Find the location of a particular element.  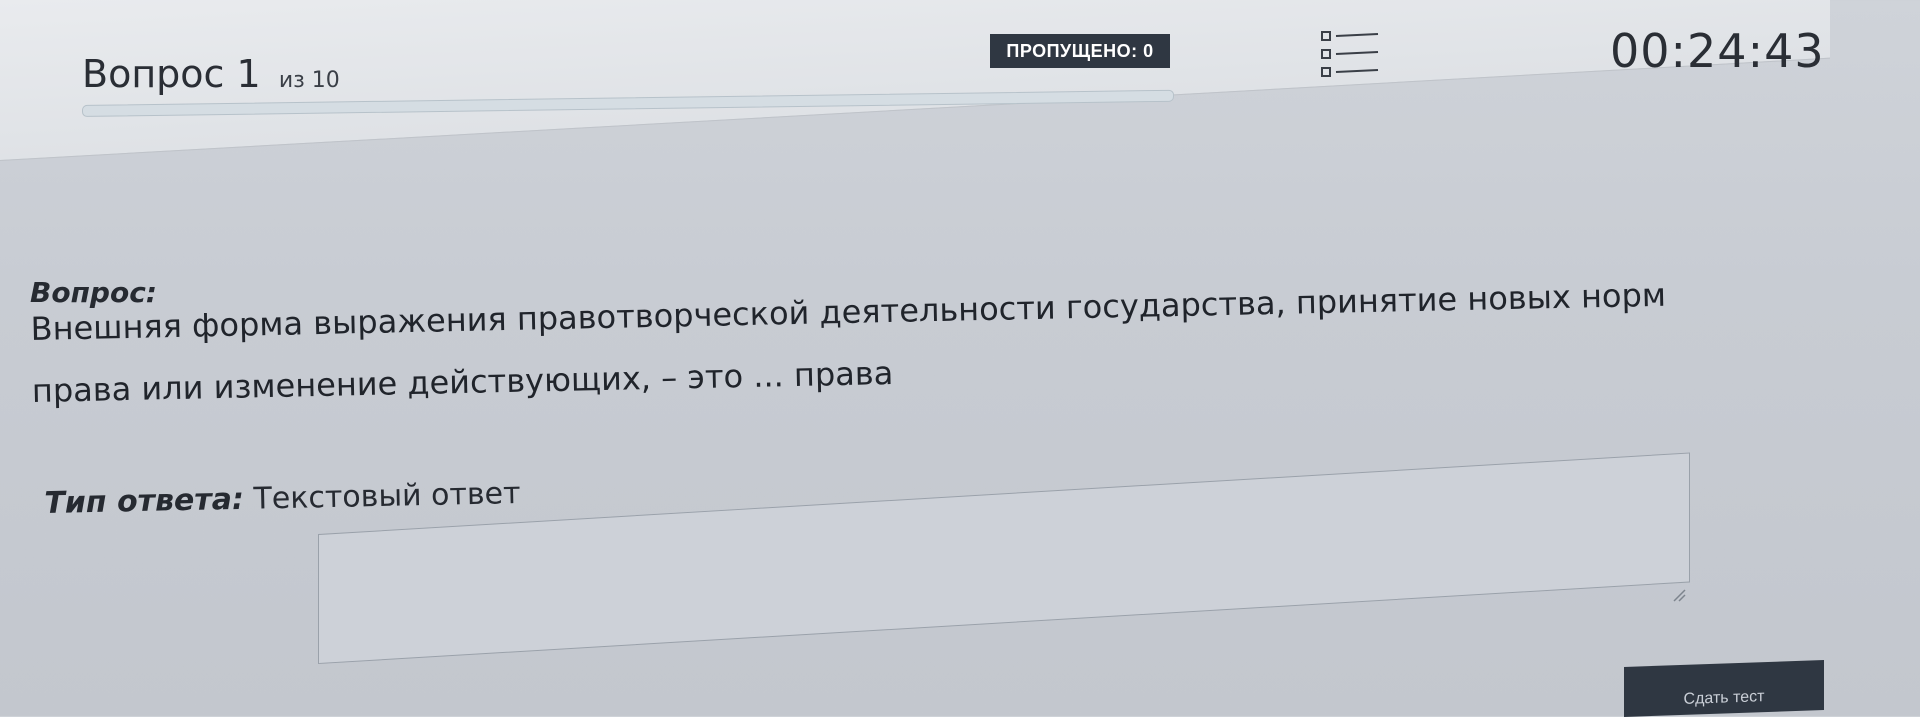

skipped-badge: ПРОПУЩЕНО: 0 is located at coordinates (1080, 51).